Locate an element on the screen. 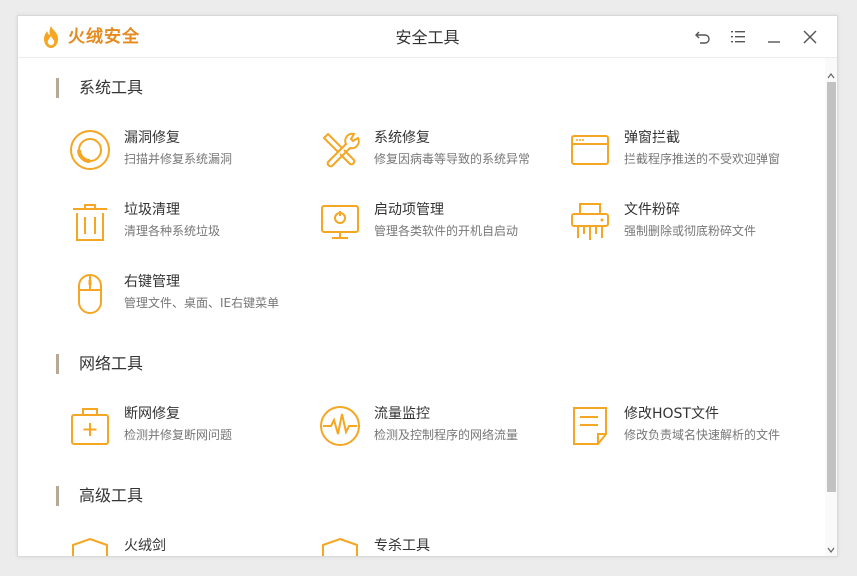 This screenshot has height=576, width=857. tool-file-shred: 文件粉碎 强制删除或彻底粉碎文件 is located at coordinates (688, 224).